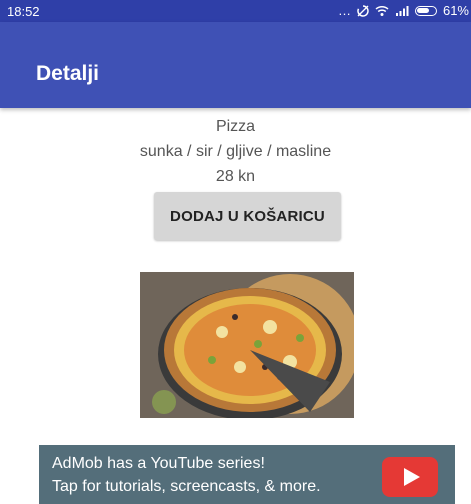 This screenshot has height=504, width=471. What do you see at coordinates (455, 10) in the screenshot?
I see `battery-percent: 61%` at bounding box center [455, 10].